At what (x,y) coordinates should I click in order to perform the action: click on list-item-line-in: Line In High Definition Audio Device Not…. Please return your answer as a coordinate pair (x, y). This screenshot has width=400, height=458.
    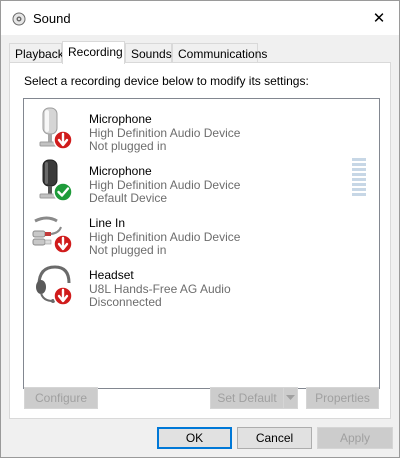
    Looking at the image, I should click on (201, 232).